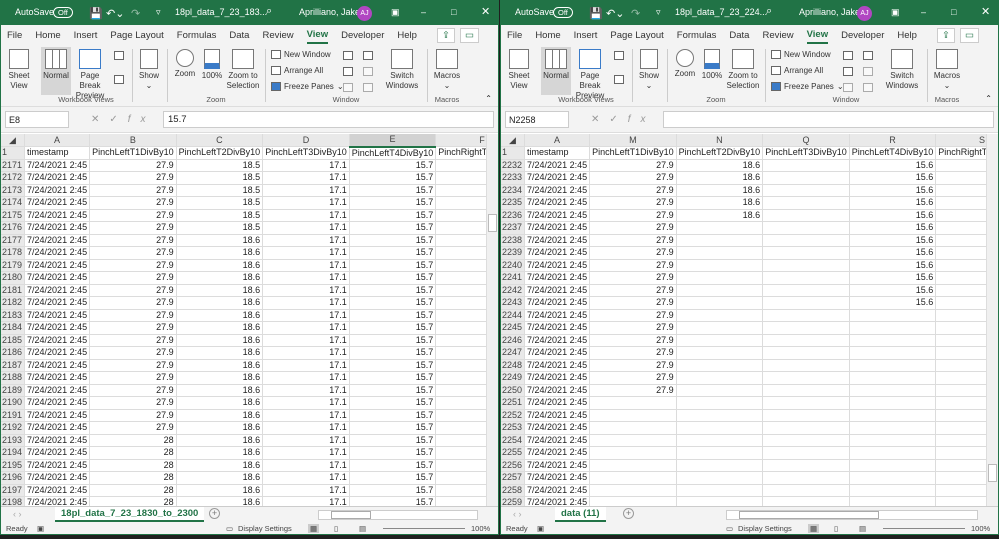  I want to click on header-cell: PinchLeftT3DivBy10, so click(306, 153).